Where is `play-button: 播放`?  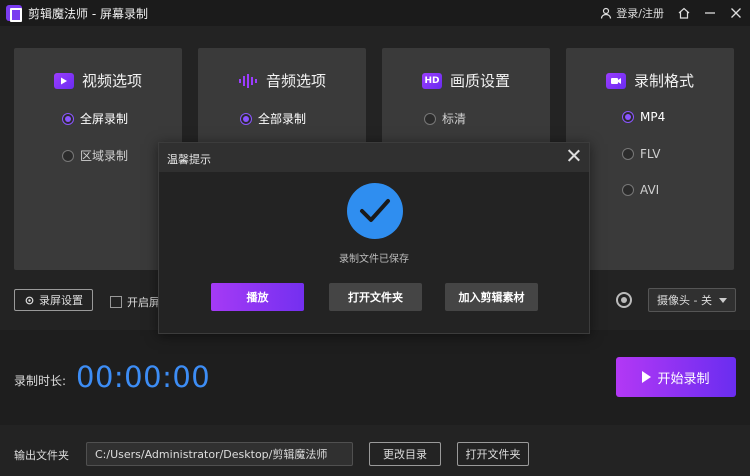 play-button: 播放 is located at coordinates (257, 297).